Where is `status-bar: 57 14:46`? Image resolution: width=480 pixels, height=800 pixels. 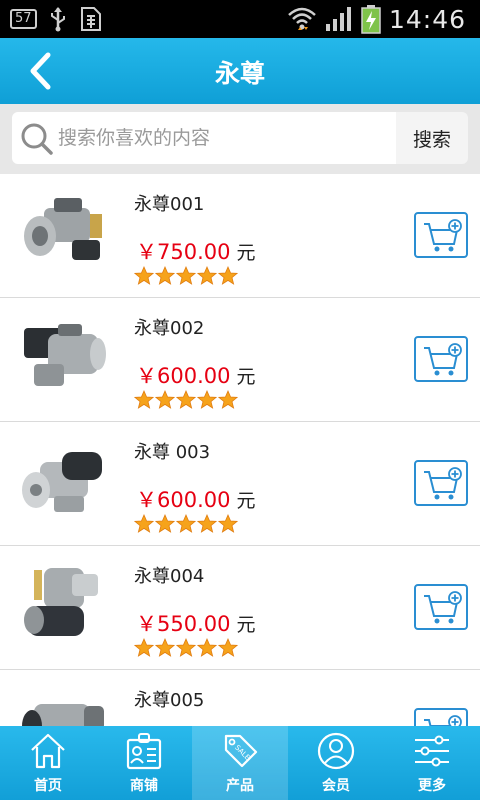 status-bar: 57 14:46 is located at coordinates (240, 19).